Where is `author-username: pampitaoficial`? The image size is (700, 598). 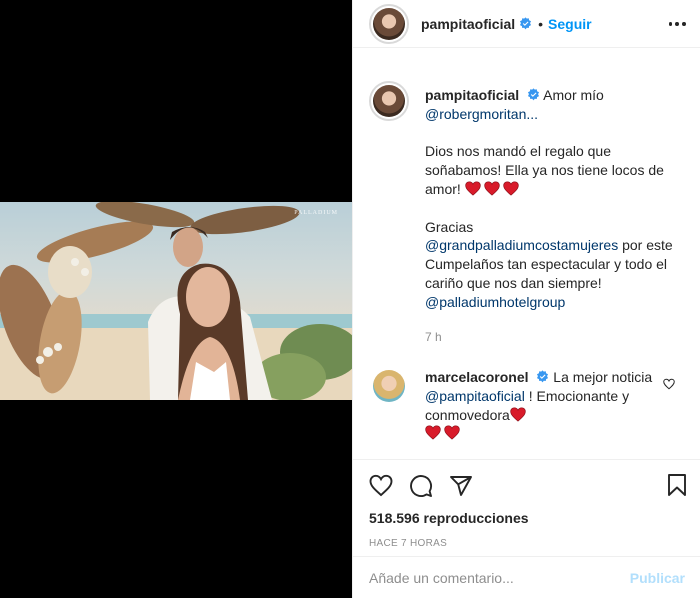 author-username: pampitaoficial is located at coordinates (468, 24).